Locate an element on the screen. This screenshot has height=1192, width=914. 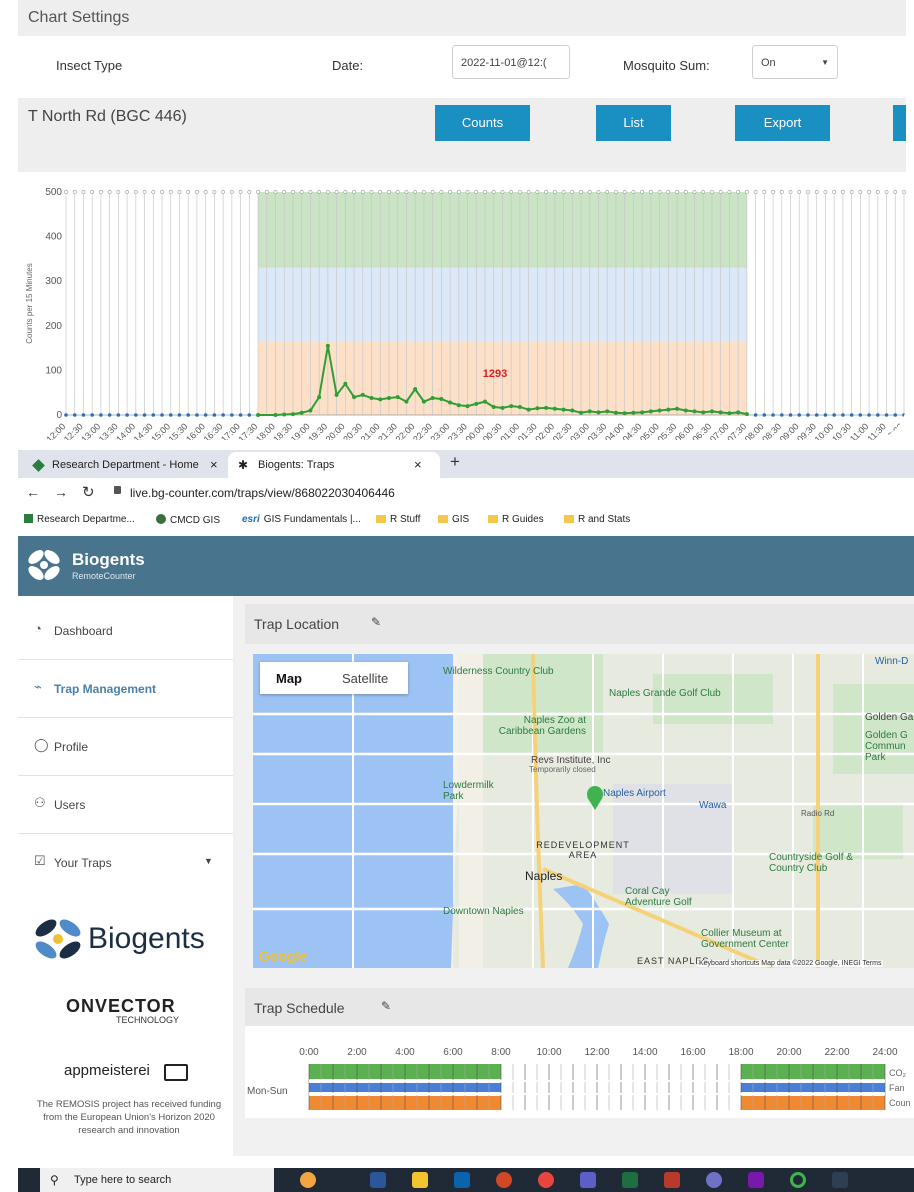
insect-type-label: Insect Type is located at coordinates (89, 65).